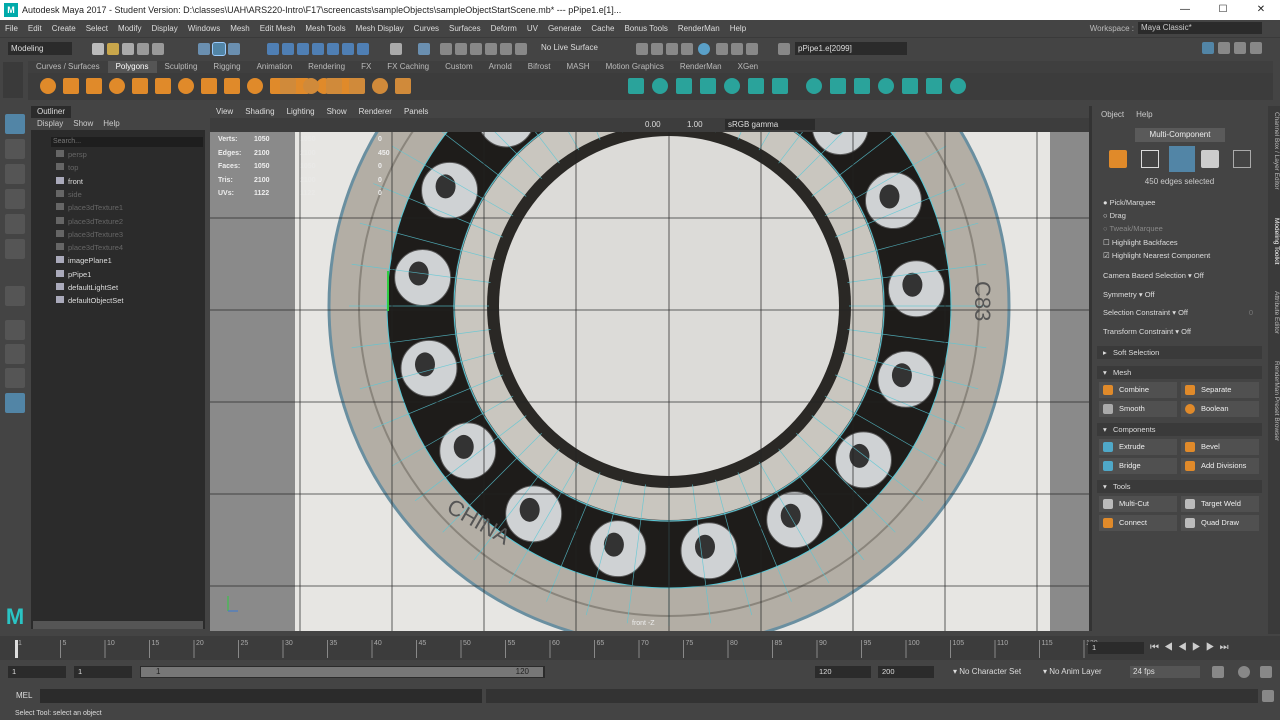 The image size is (1280, 720). I want to click on deform-mask-icon, so click(363, 49).